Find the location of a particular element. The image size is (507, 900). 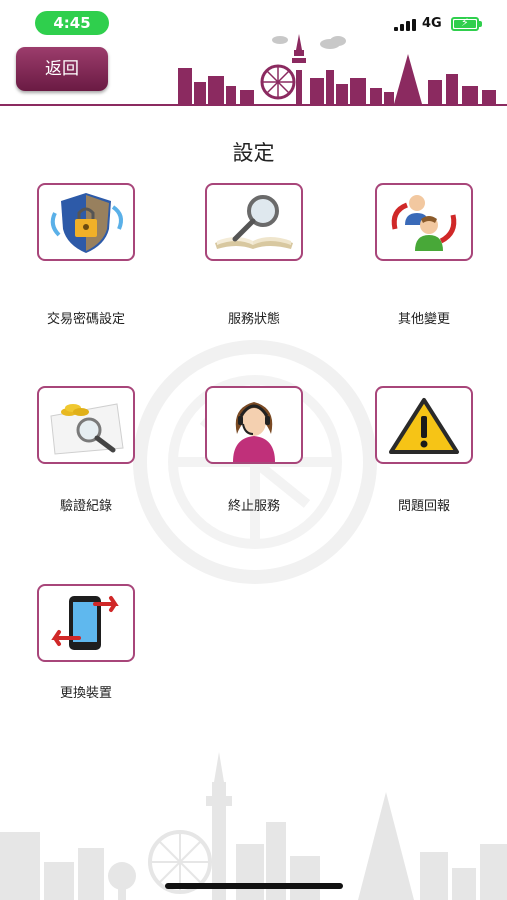

network-type: 4G is located at coordinates (432, 23).